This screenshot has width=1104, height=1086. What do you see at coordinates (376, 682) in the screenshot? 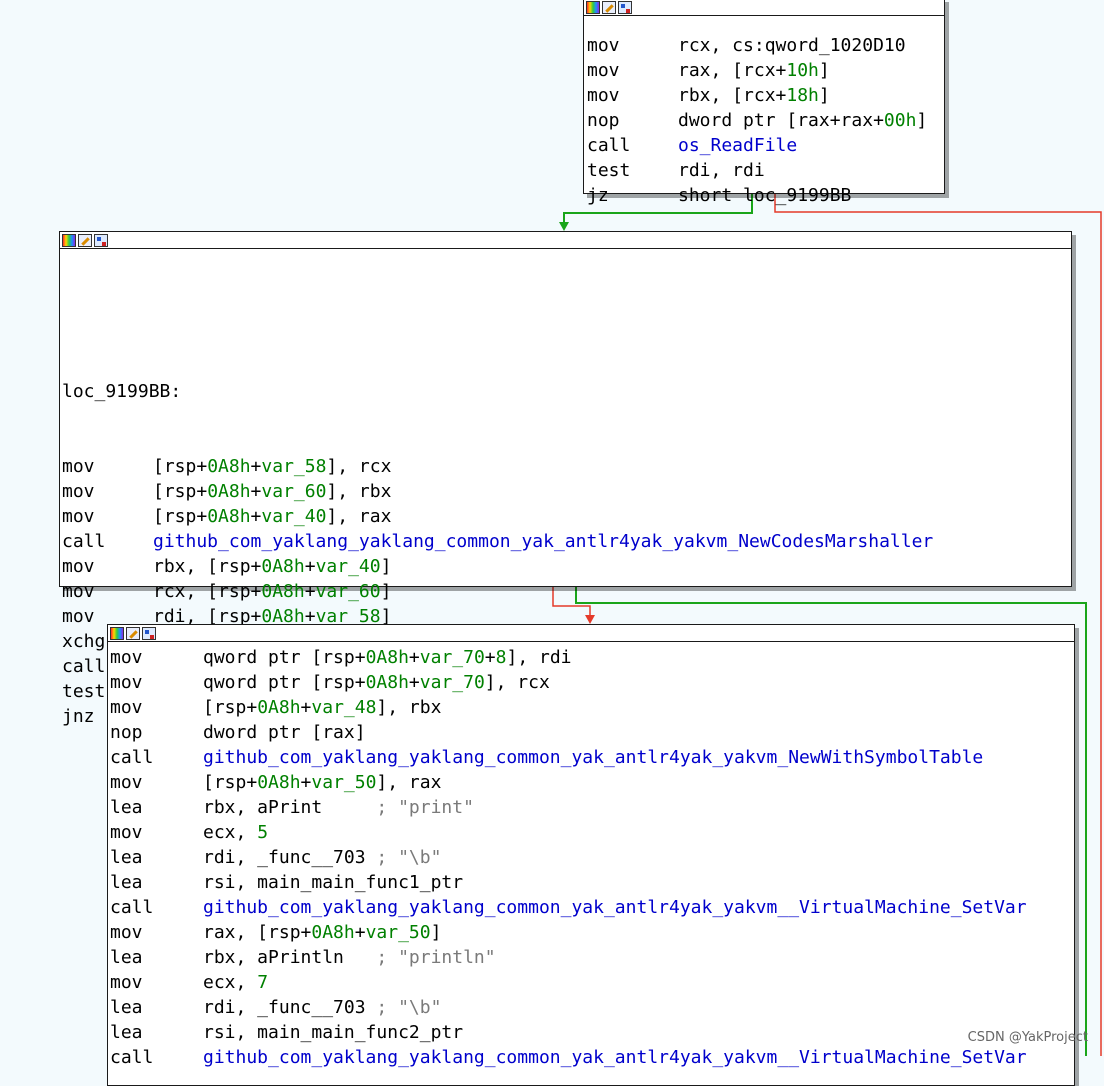
I see `operands: qword ptr [rsp+0A8h+var_70], rcx` at bounding box center [376, 682].